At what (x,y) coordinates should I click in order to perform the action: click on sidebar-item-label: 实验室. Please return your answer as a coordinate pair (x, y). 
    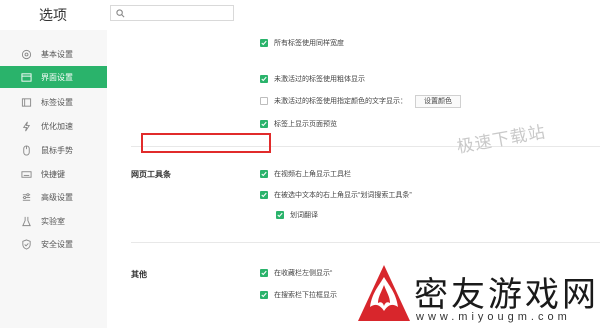
    Looking at the image, I should click on (53, 221).